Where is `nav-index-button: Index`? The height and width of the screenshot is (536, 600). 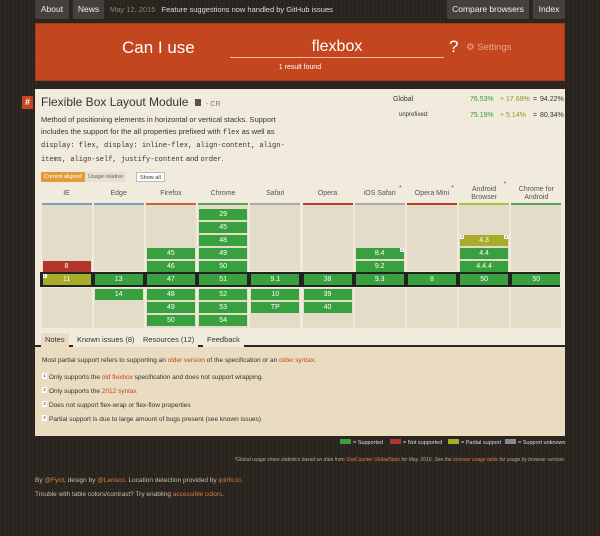 nav-index-button: Index is located at coordinates (549, 9).